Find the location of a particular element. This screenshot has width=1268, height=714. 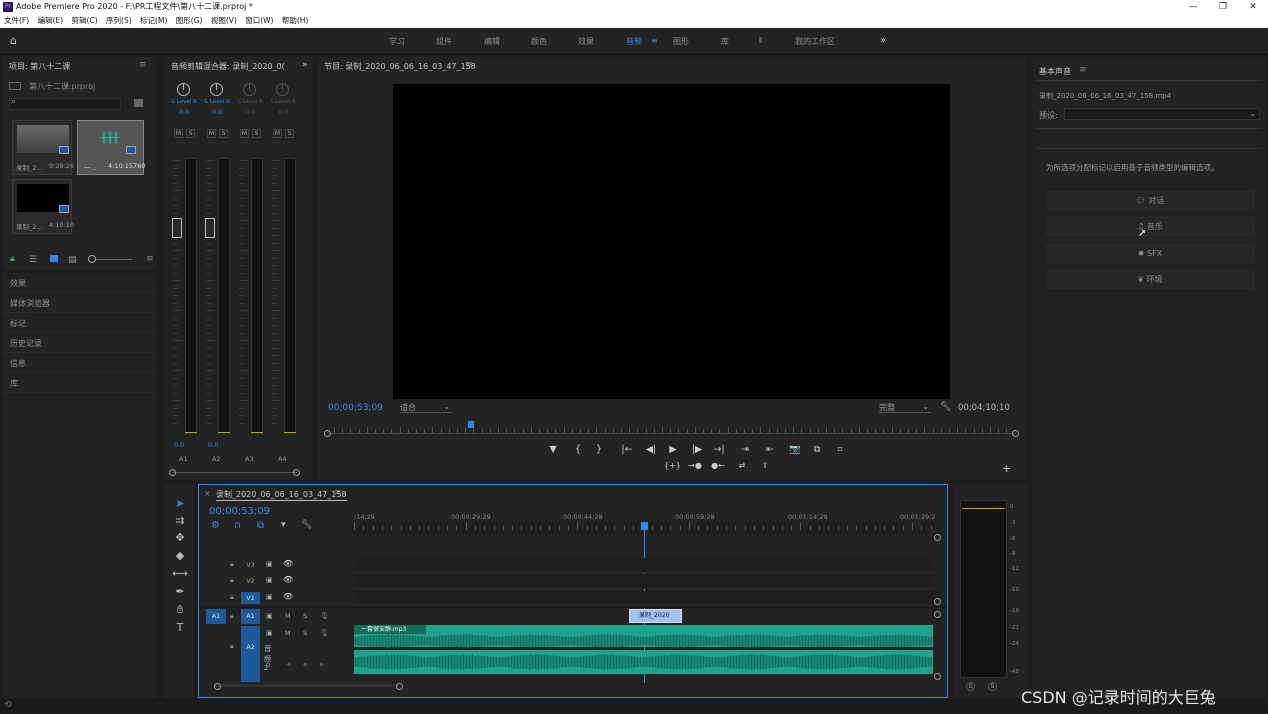

video-audio-divider is located at coordinates (573, 607).